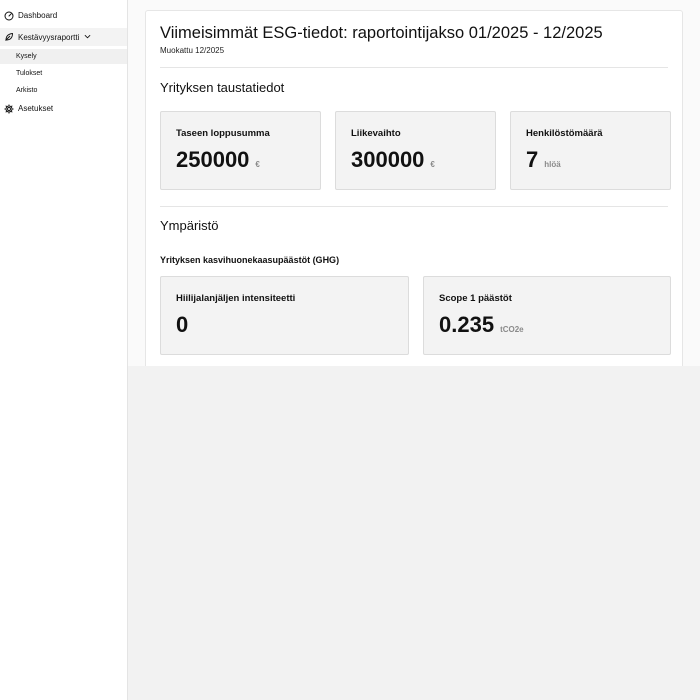 This screenshot has width=700, height=700. What do you see at coordinates (284, 315) in the screenshot?
I see `card-carbon-intensity: Hiilijalanjäljen intensiteetti 0` at bounding box center [284, 315].